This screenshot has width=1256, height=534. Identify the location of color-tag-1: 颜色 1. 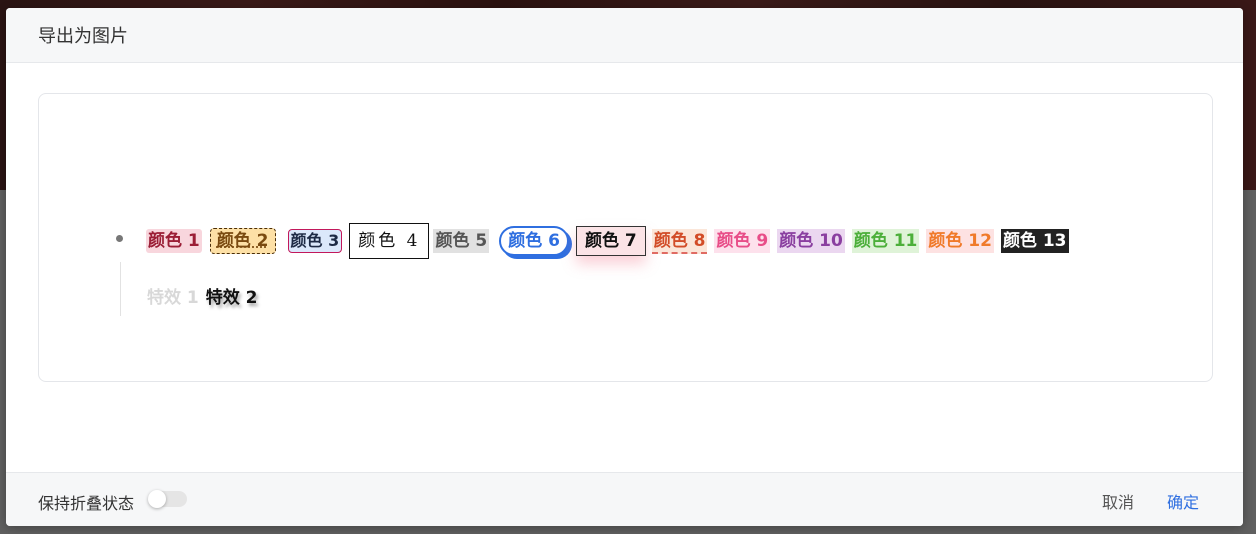
(174, 241).